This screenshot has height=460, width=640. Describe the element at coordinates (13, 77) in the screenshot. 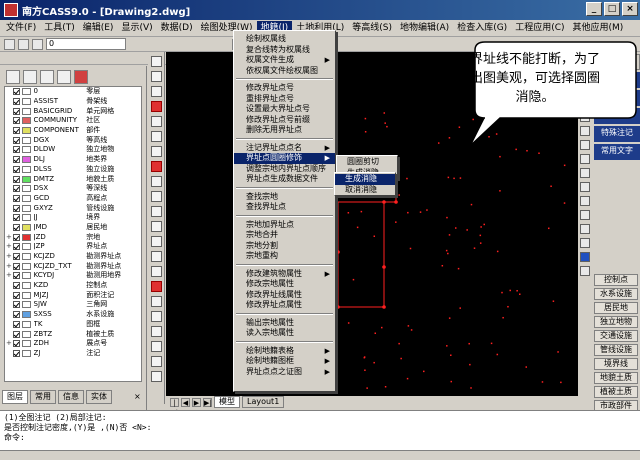

I see `layer-new-icon` at that location.